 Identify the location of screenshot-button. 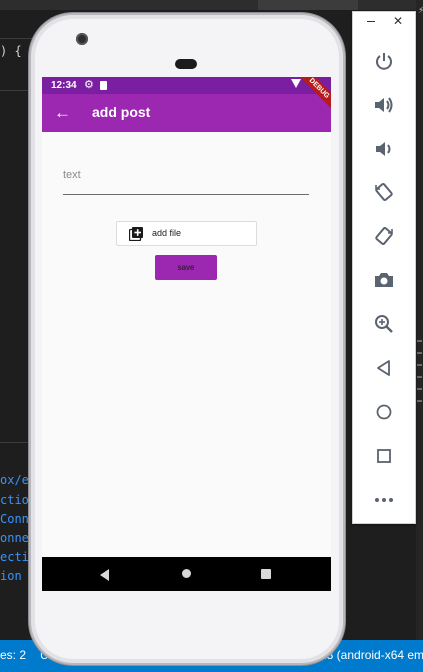
(384, 280).